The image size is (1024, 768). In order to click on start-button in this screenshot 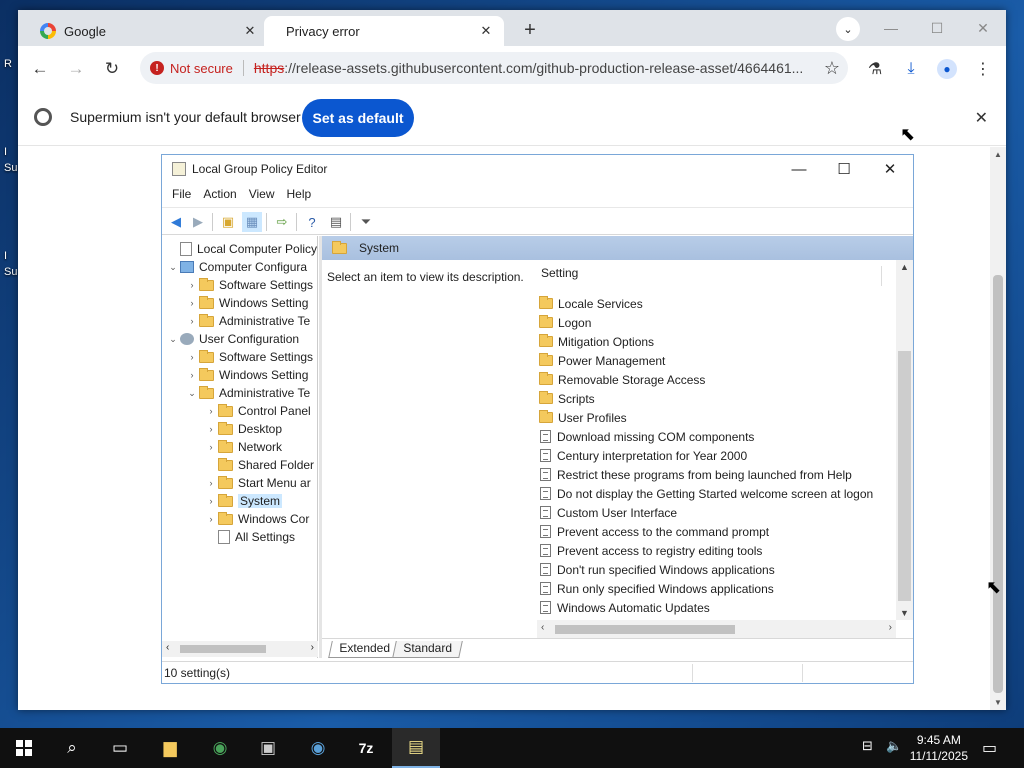, I will do `click(24, 748)`.